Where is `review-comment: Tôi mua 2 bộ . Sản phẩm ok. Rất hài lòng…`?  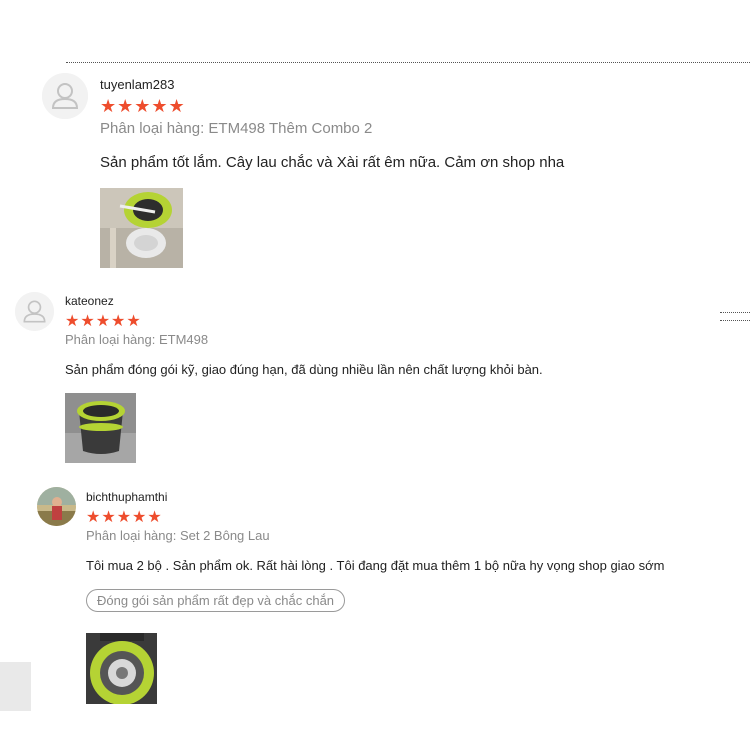
review-comment: Tôi mua 2 bộ . Sản phẩm ok. Rất hài lòng… is located at coordinates (375, 565).